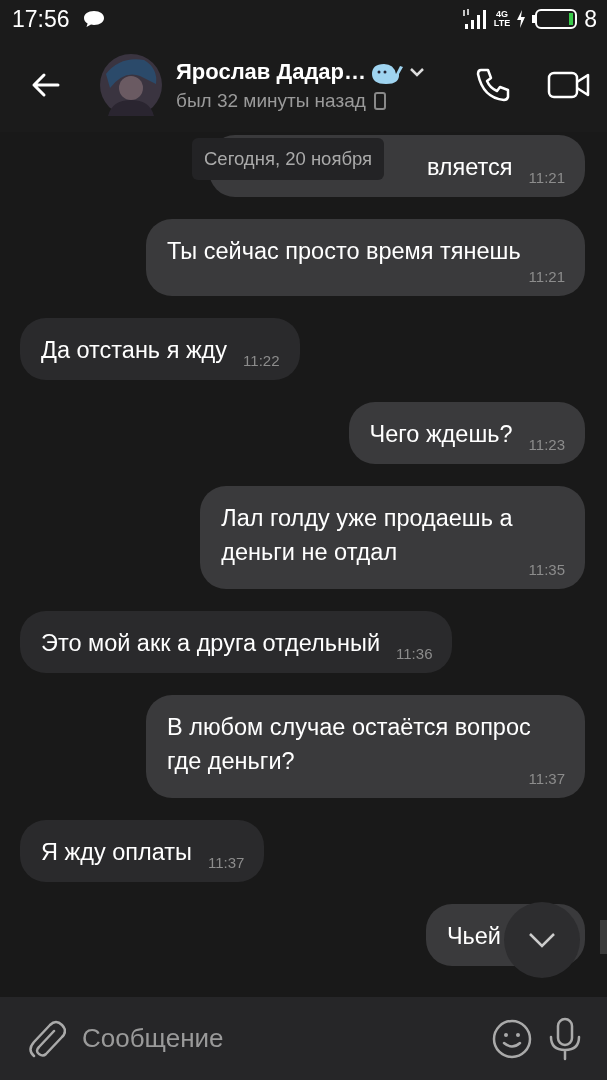 The height and width of the screenshot is (1080, 607). What do you see at coordinates (590, 19) in the screenshot?
I see `battery-percent: 8` at bounding box center [590, 19].